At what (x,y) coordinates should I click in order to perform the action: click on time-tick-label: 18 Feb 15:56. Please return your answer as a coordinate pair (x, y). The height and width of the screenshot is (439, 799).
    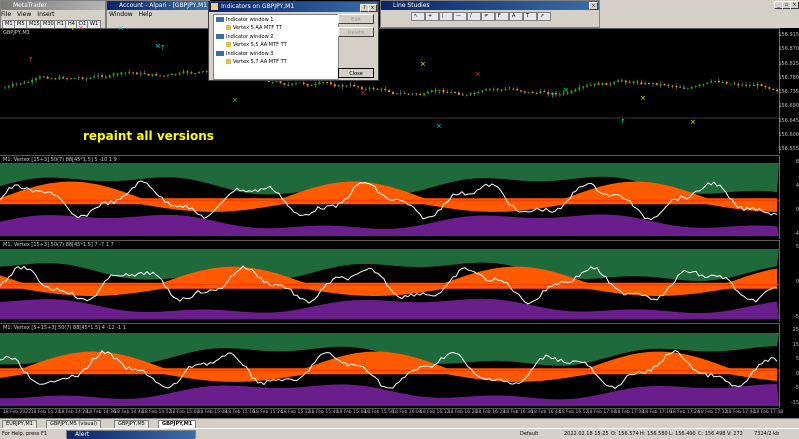
    Looking at the image, I should click on (379, 412).